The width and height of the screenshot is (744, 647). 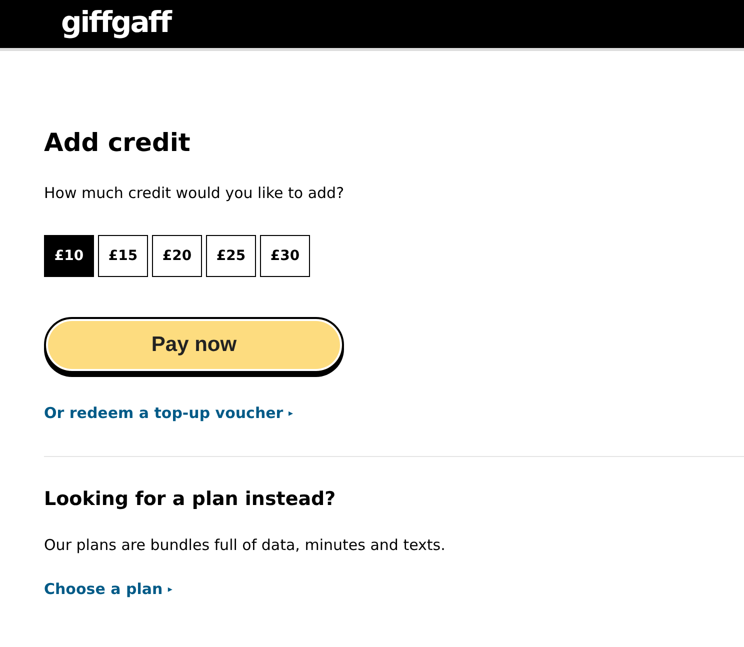 I want to click on amount-option: £20, so click(x=177, y=256).